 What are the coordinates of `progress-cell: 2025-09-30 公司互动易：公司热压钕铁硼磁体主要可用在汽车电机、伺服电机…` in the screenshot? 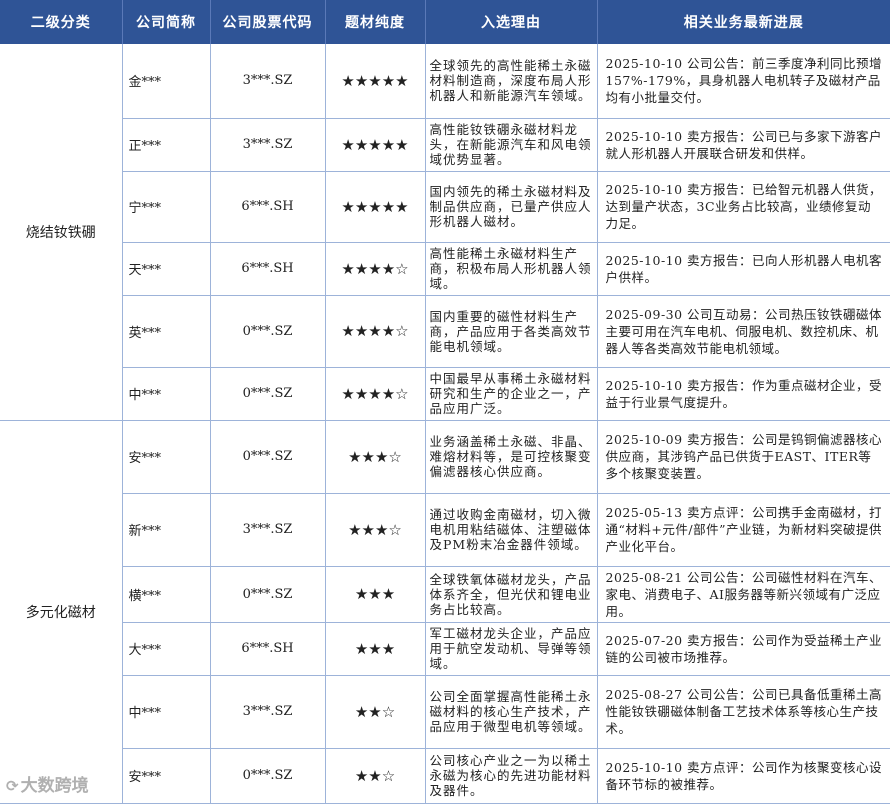 It's located at (743, 331).